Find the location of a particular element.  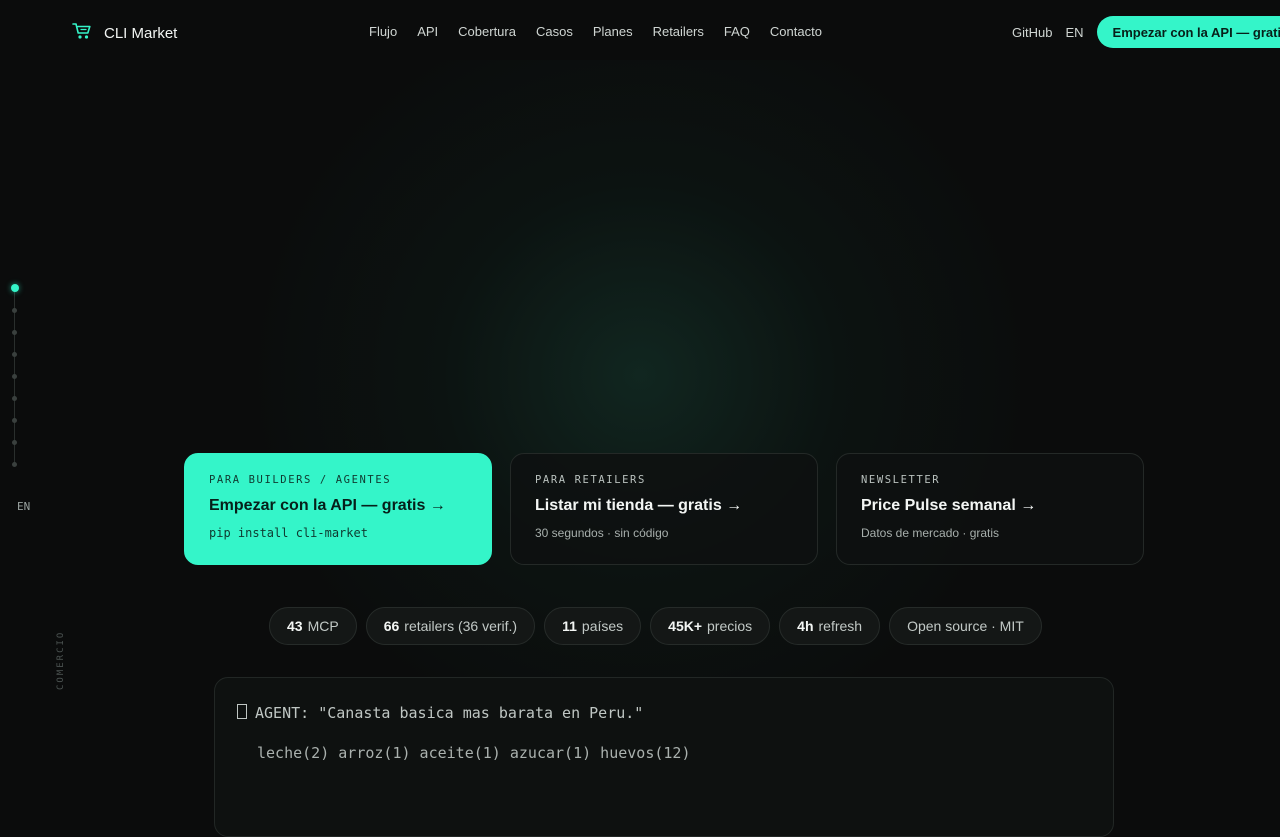

vertical-section-label: COMERCIO is located at coordinates (61, 660).